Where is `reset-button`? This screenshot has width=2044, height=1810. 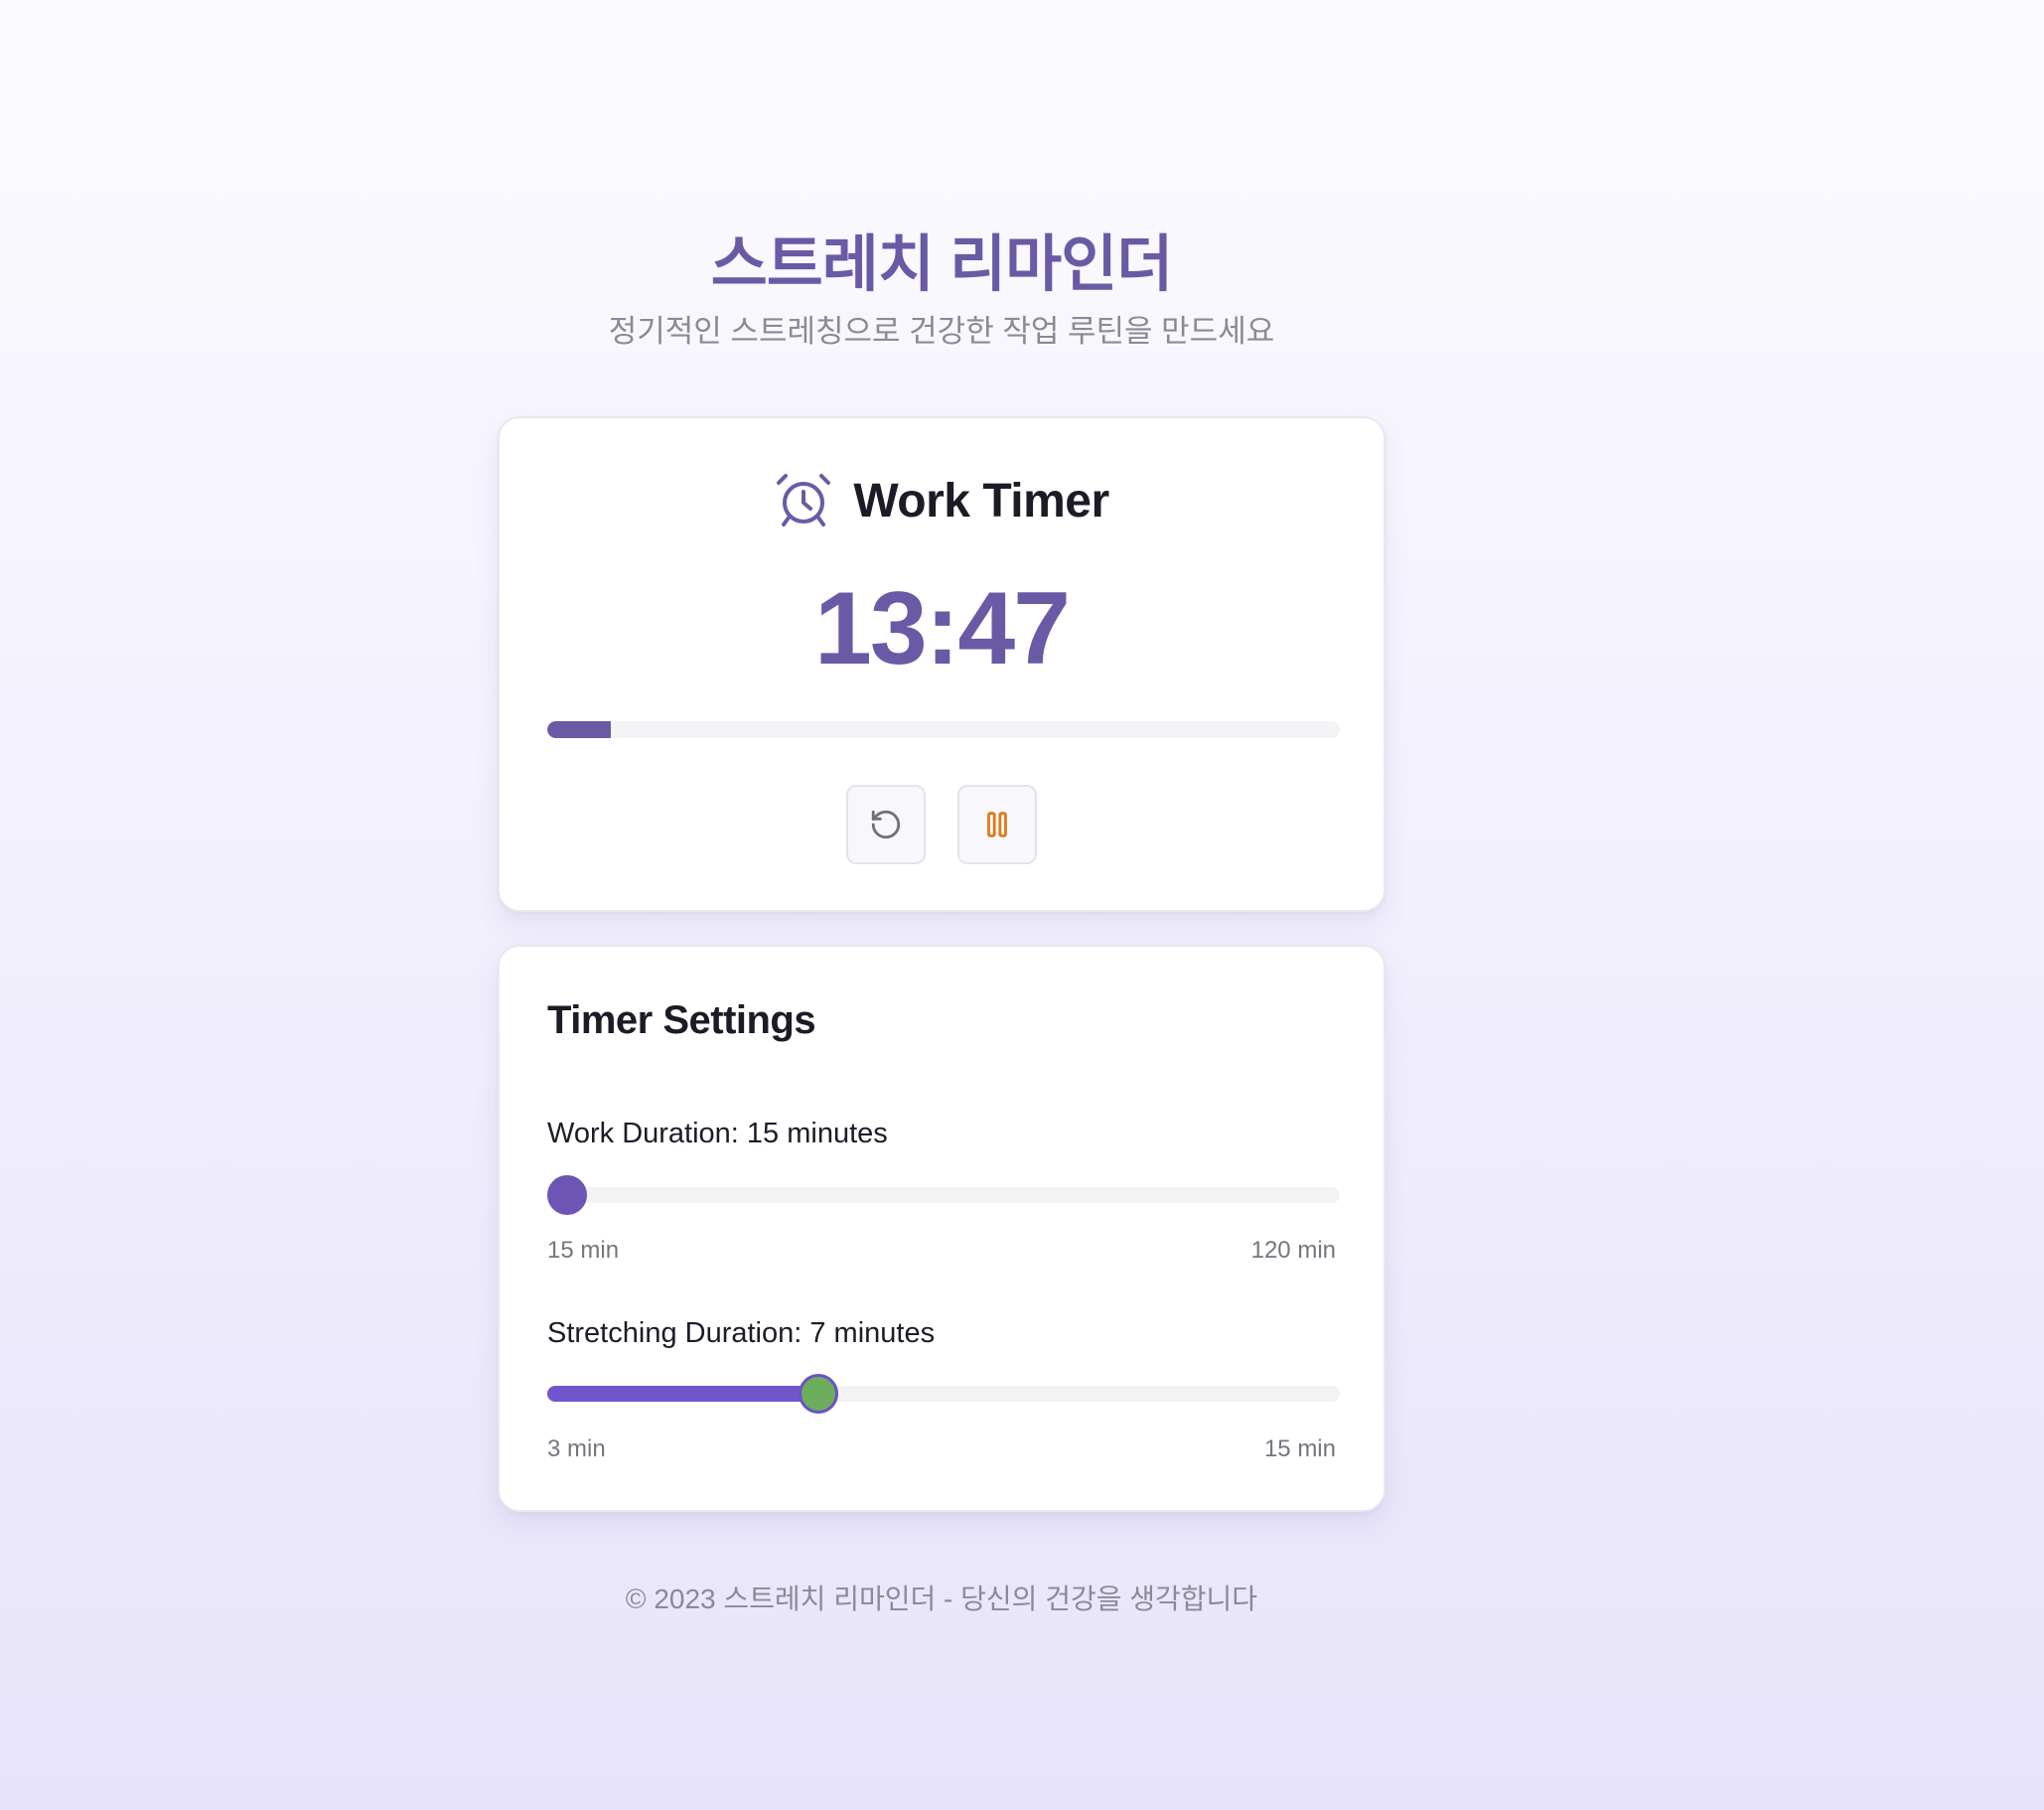
reset-button is located at coordinates (886, 824).